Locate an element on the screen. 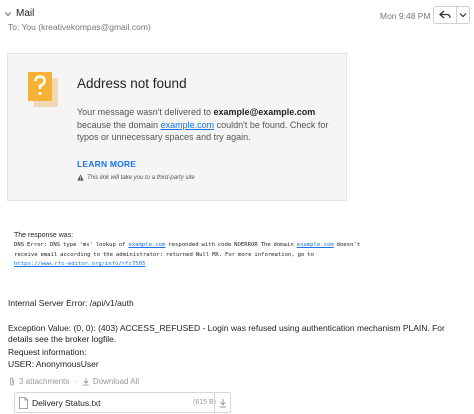  reply-button is located at coordinates (446, 15).